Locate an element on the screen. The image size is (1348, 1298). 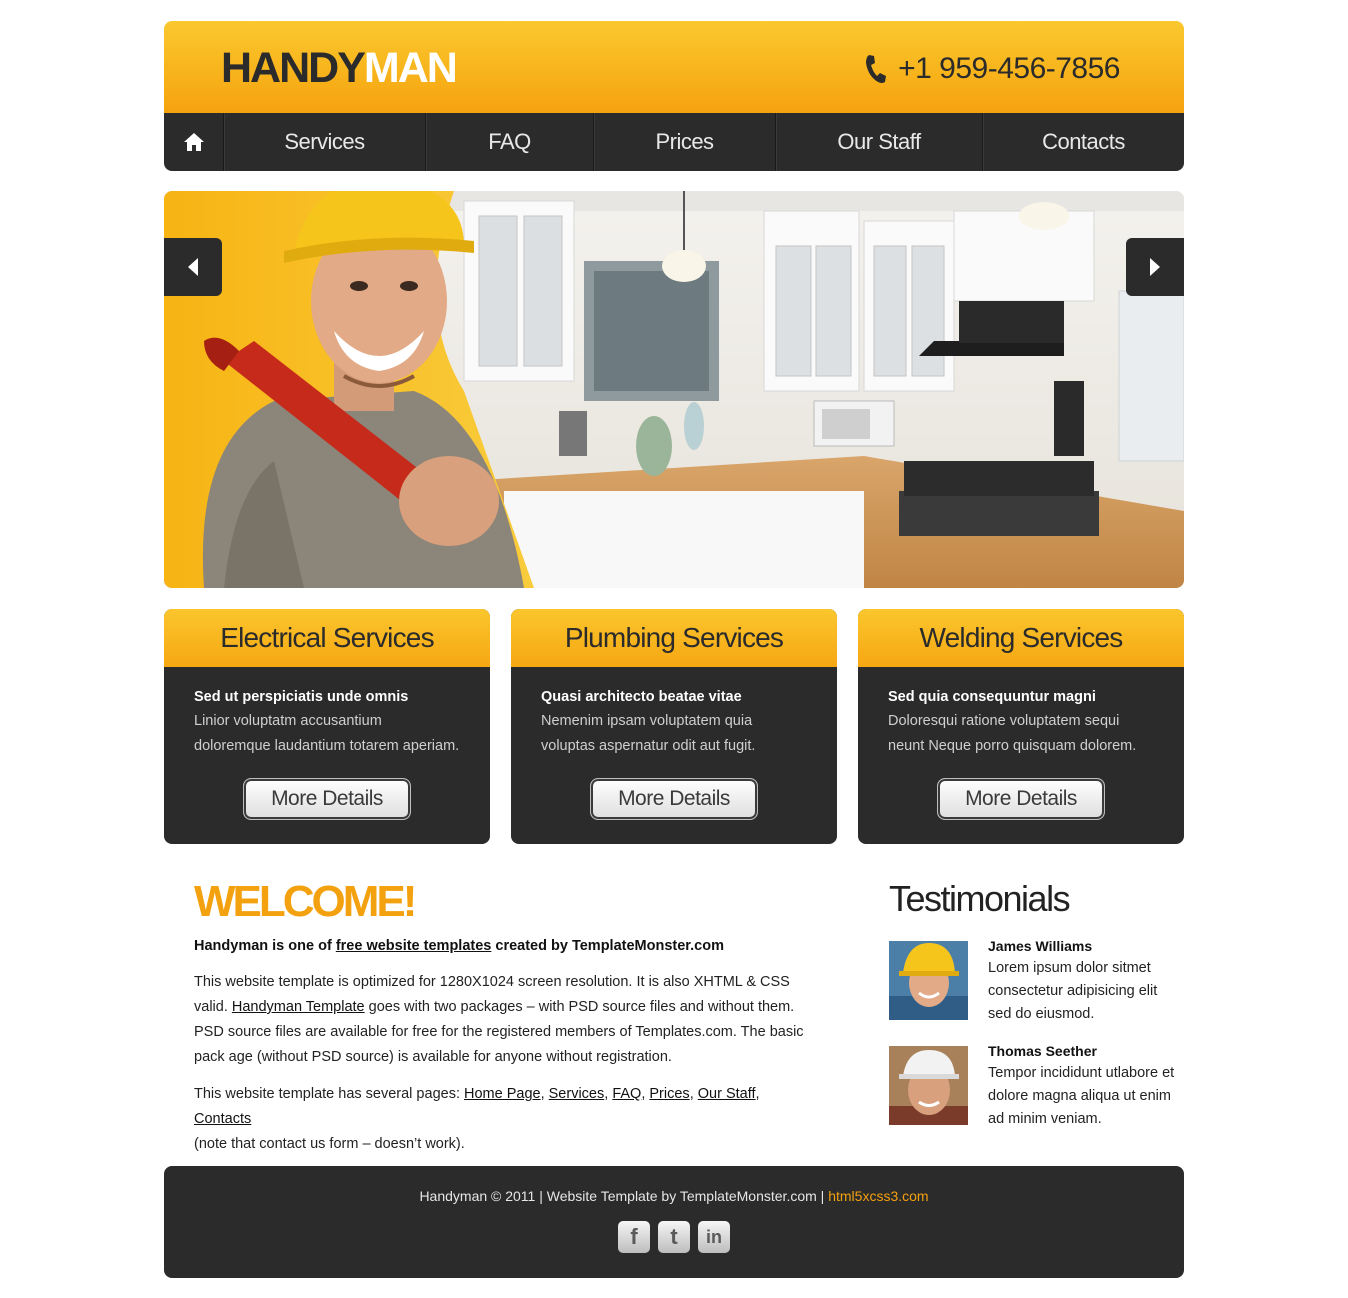
nav-item-our-staff: Our Staff is located at coordinates (878, 142).